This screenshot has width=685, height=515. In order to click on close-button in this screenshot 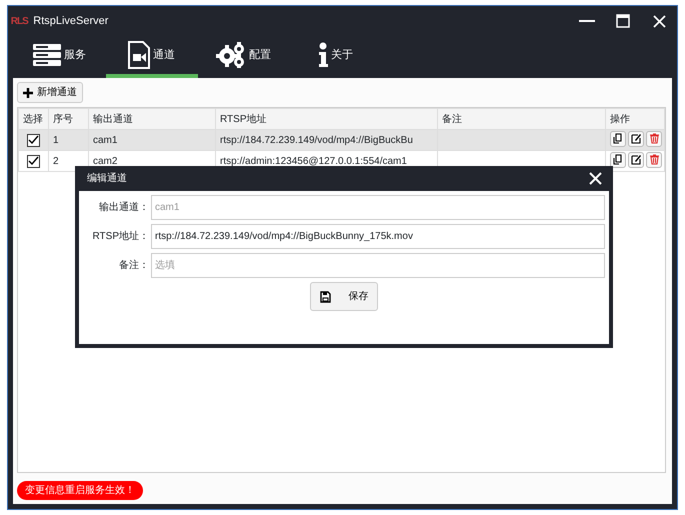, I will do `click(595, 178)`.